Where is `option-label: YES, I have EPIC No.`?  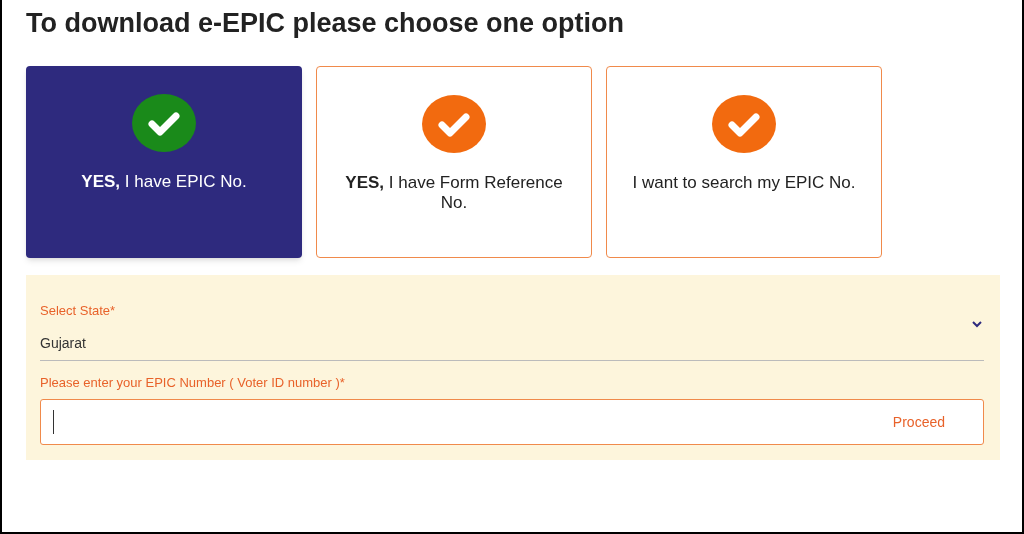 option-label: YES, I have EPIC No. is located at coordinates (164, 182).